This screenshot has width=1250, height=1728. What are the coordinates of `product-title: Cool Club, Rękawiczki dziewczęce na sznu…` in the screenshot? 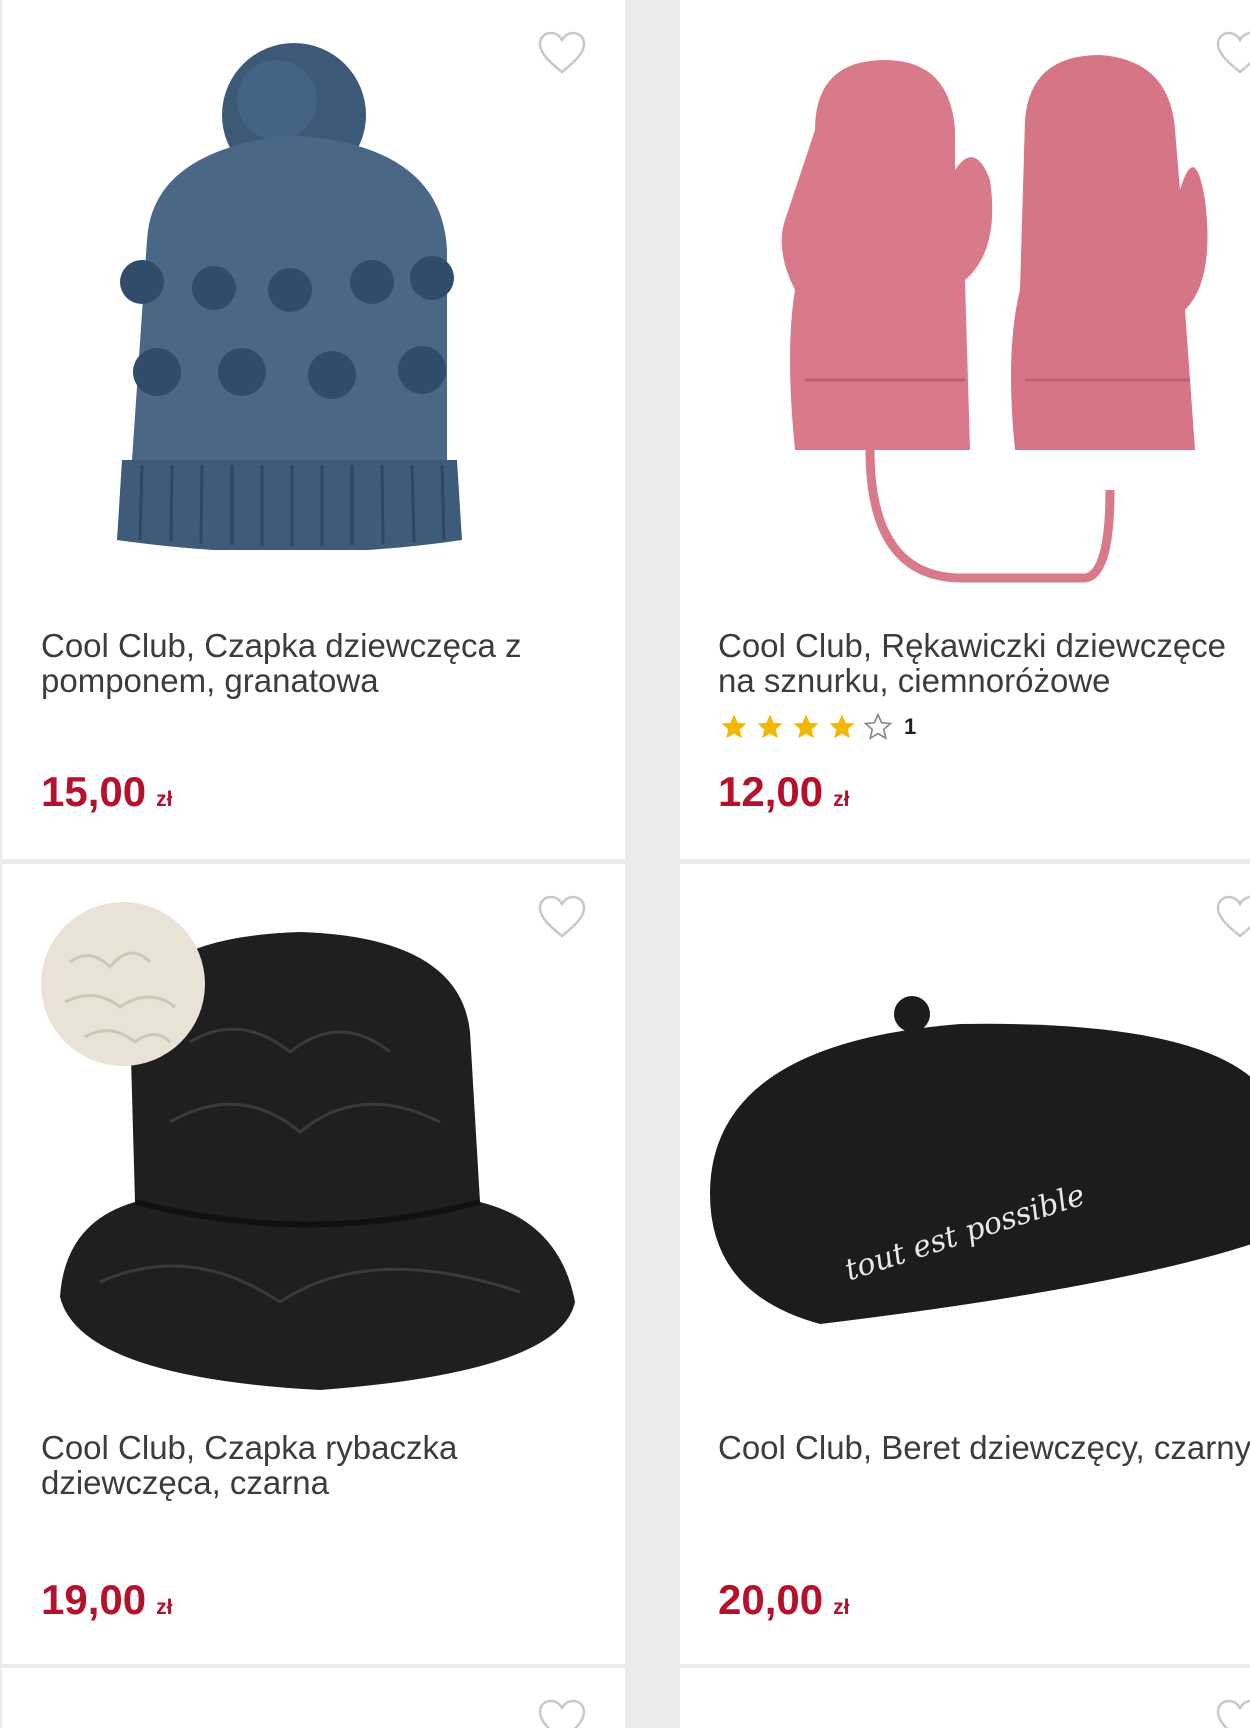 It's located at (984, 663).